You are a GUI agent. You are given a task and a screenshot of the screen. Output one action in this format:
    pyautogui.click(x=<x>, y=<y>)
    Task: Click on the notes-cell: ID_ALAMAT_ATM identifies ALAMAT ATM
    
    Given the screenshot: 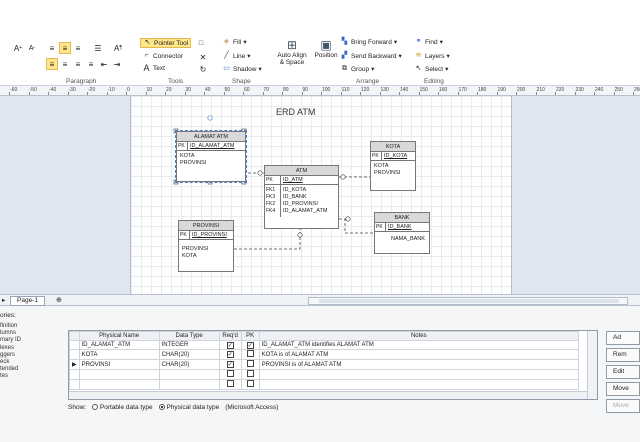 What is the action you would take?
    pyautogui.click(x=419, y=345)
    